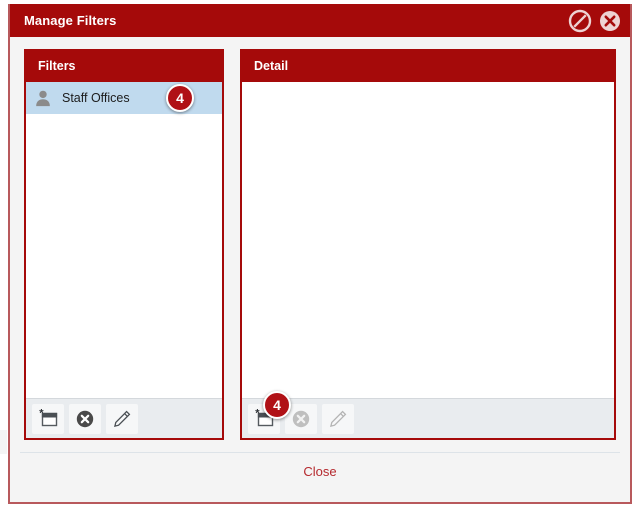 The image size is (640, 508). Describe the element at coordinates (320, 20) in the screenshot. I see `dialog-titlebar: Manage Filters` at that location.